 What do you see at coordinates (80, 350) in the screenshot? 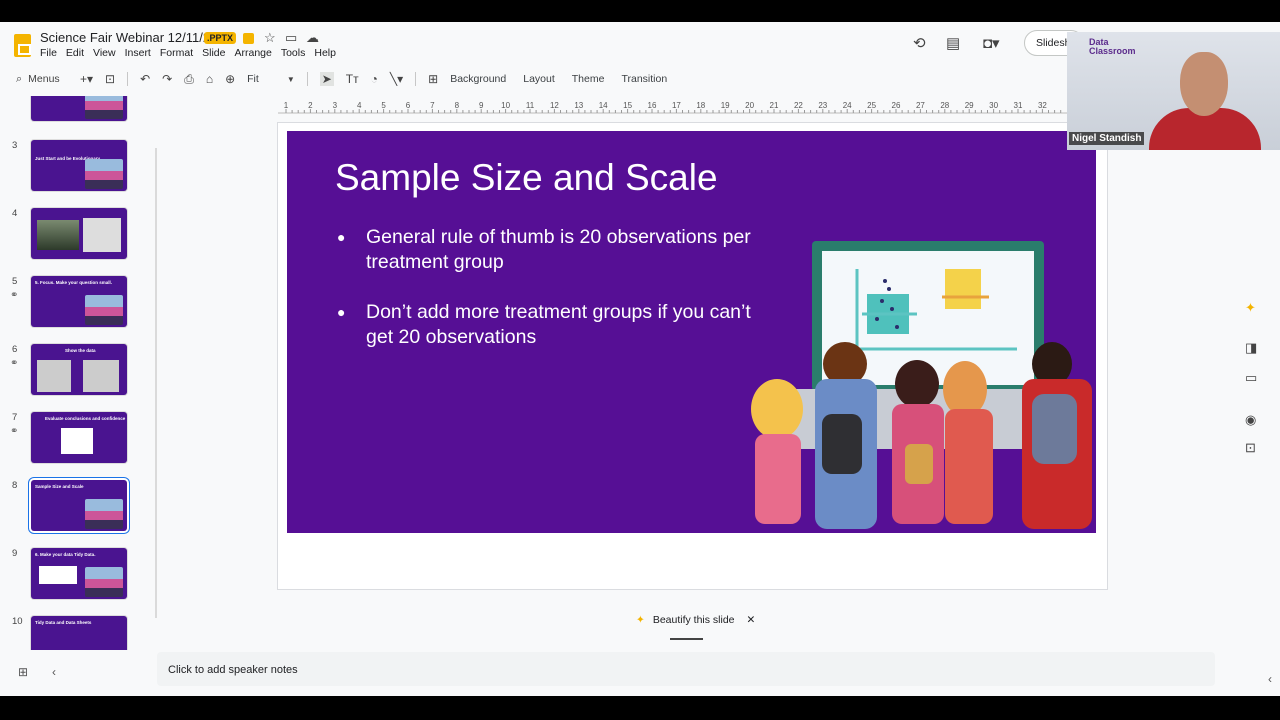
I see `thumbnail-title: Show the data` at bounding box center [80, 350].